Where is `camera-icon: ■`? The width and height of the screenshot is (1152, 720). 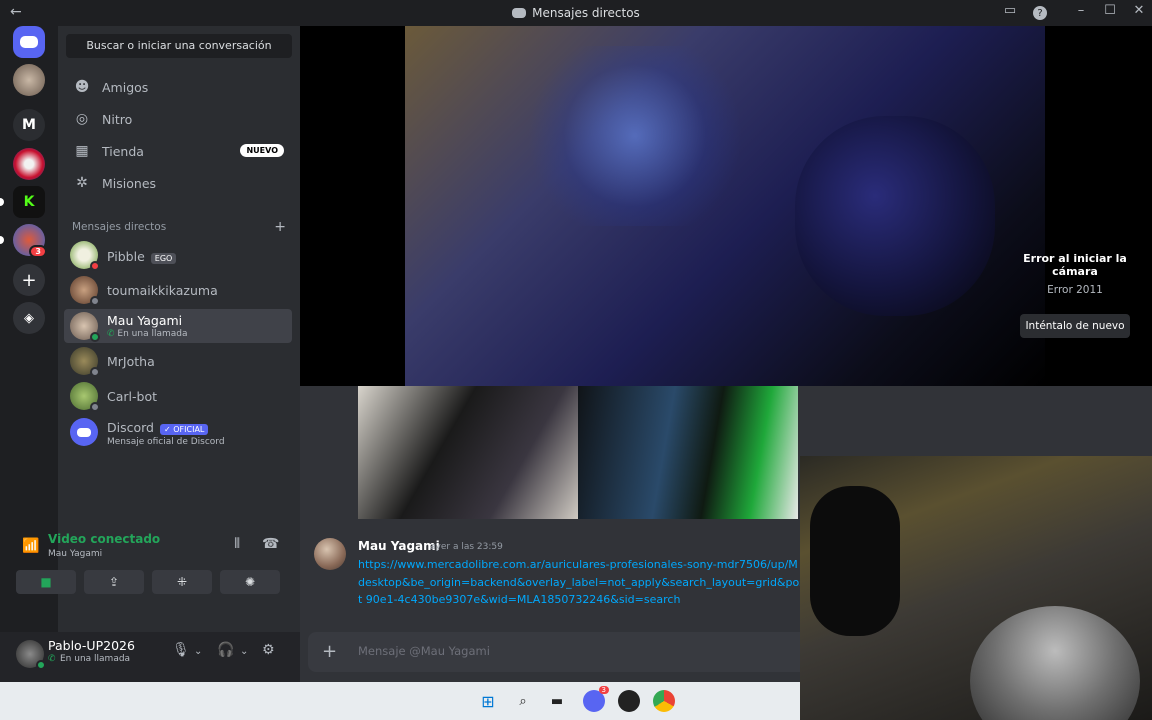
camera-icon: ■ is located at coordinates (46, 582).